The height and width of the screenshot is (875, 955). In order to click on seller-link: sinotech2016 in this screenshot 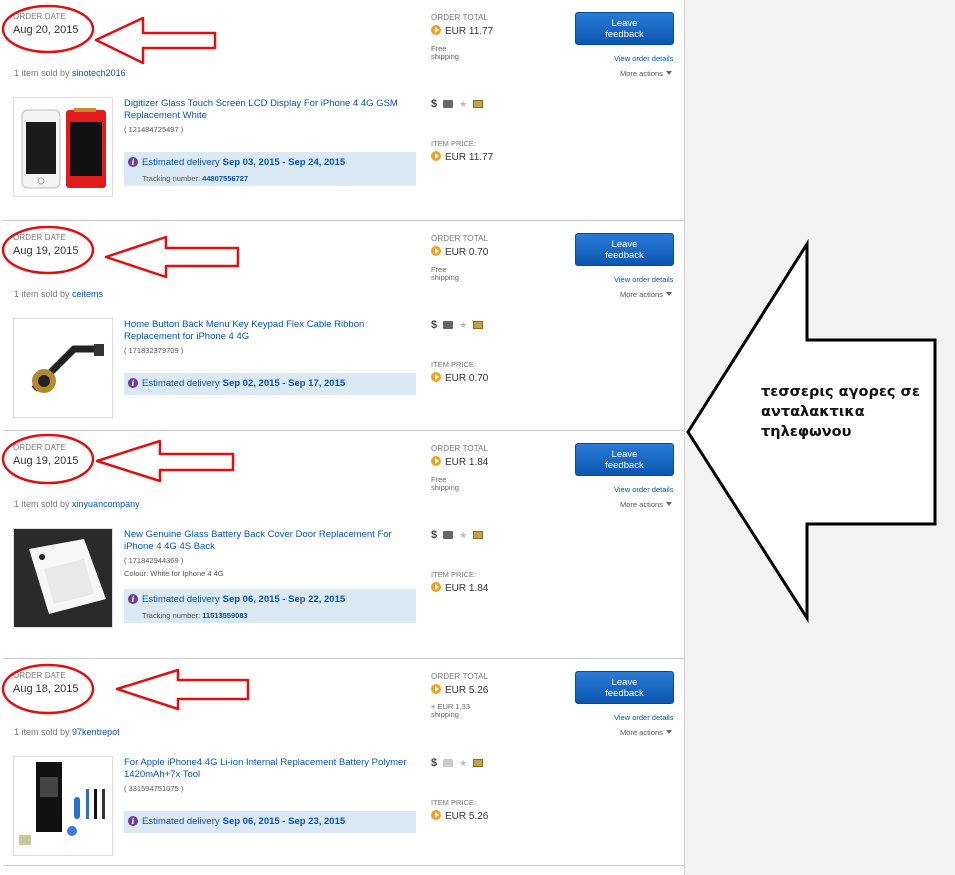, I will do `click(99, 73)`.